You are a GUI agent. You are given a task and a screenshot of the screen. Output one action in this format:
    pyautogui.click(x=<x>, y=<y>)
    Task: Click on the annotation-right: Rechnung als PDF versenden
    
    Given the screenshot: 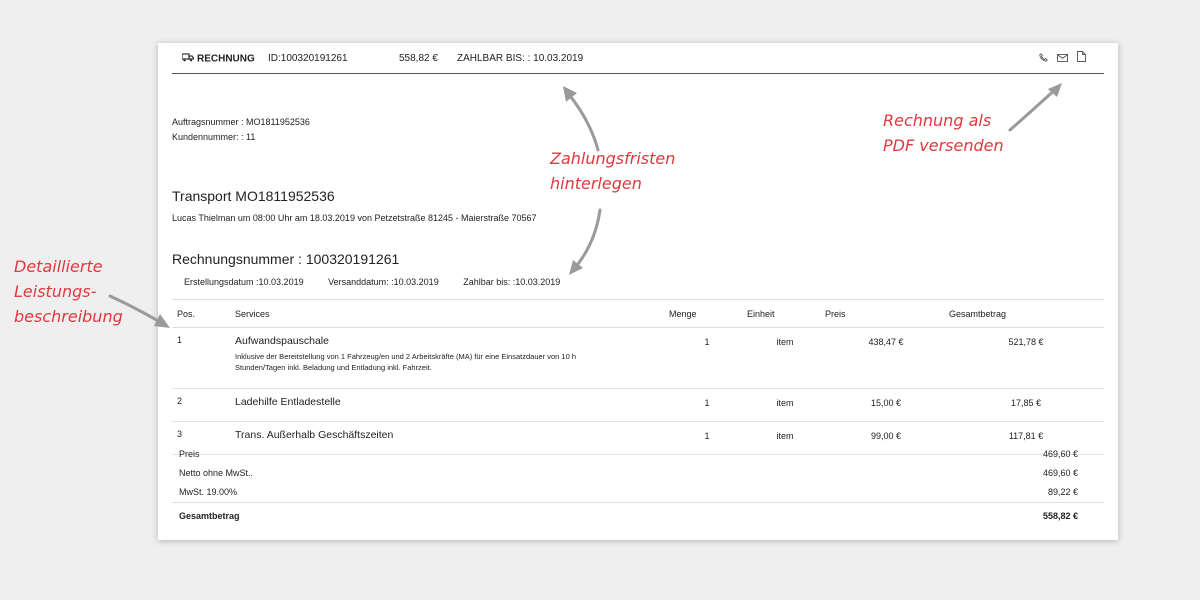 What is the action you would take?
    pyautogui.click(x=943, y=133)
    